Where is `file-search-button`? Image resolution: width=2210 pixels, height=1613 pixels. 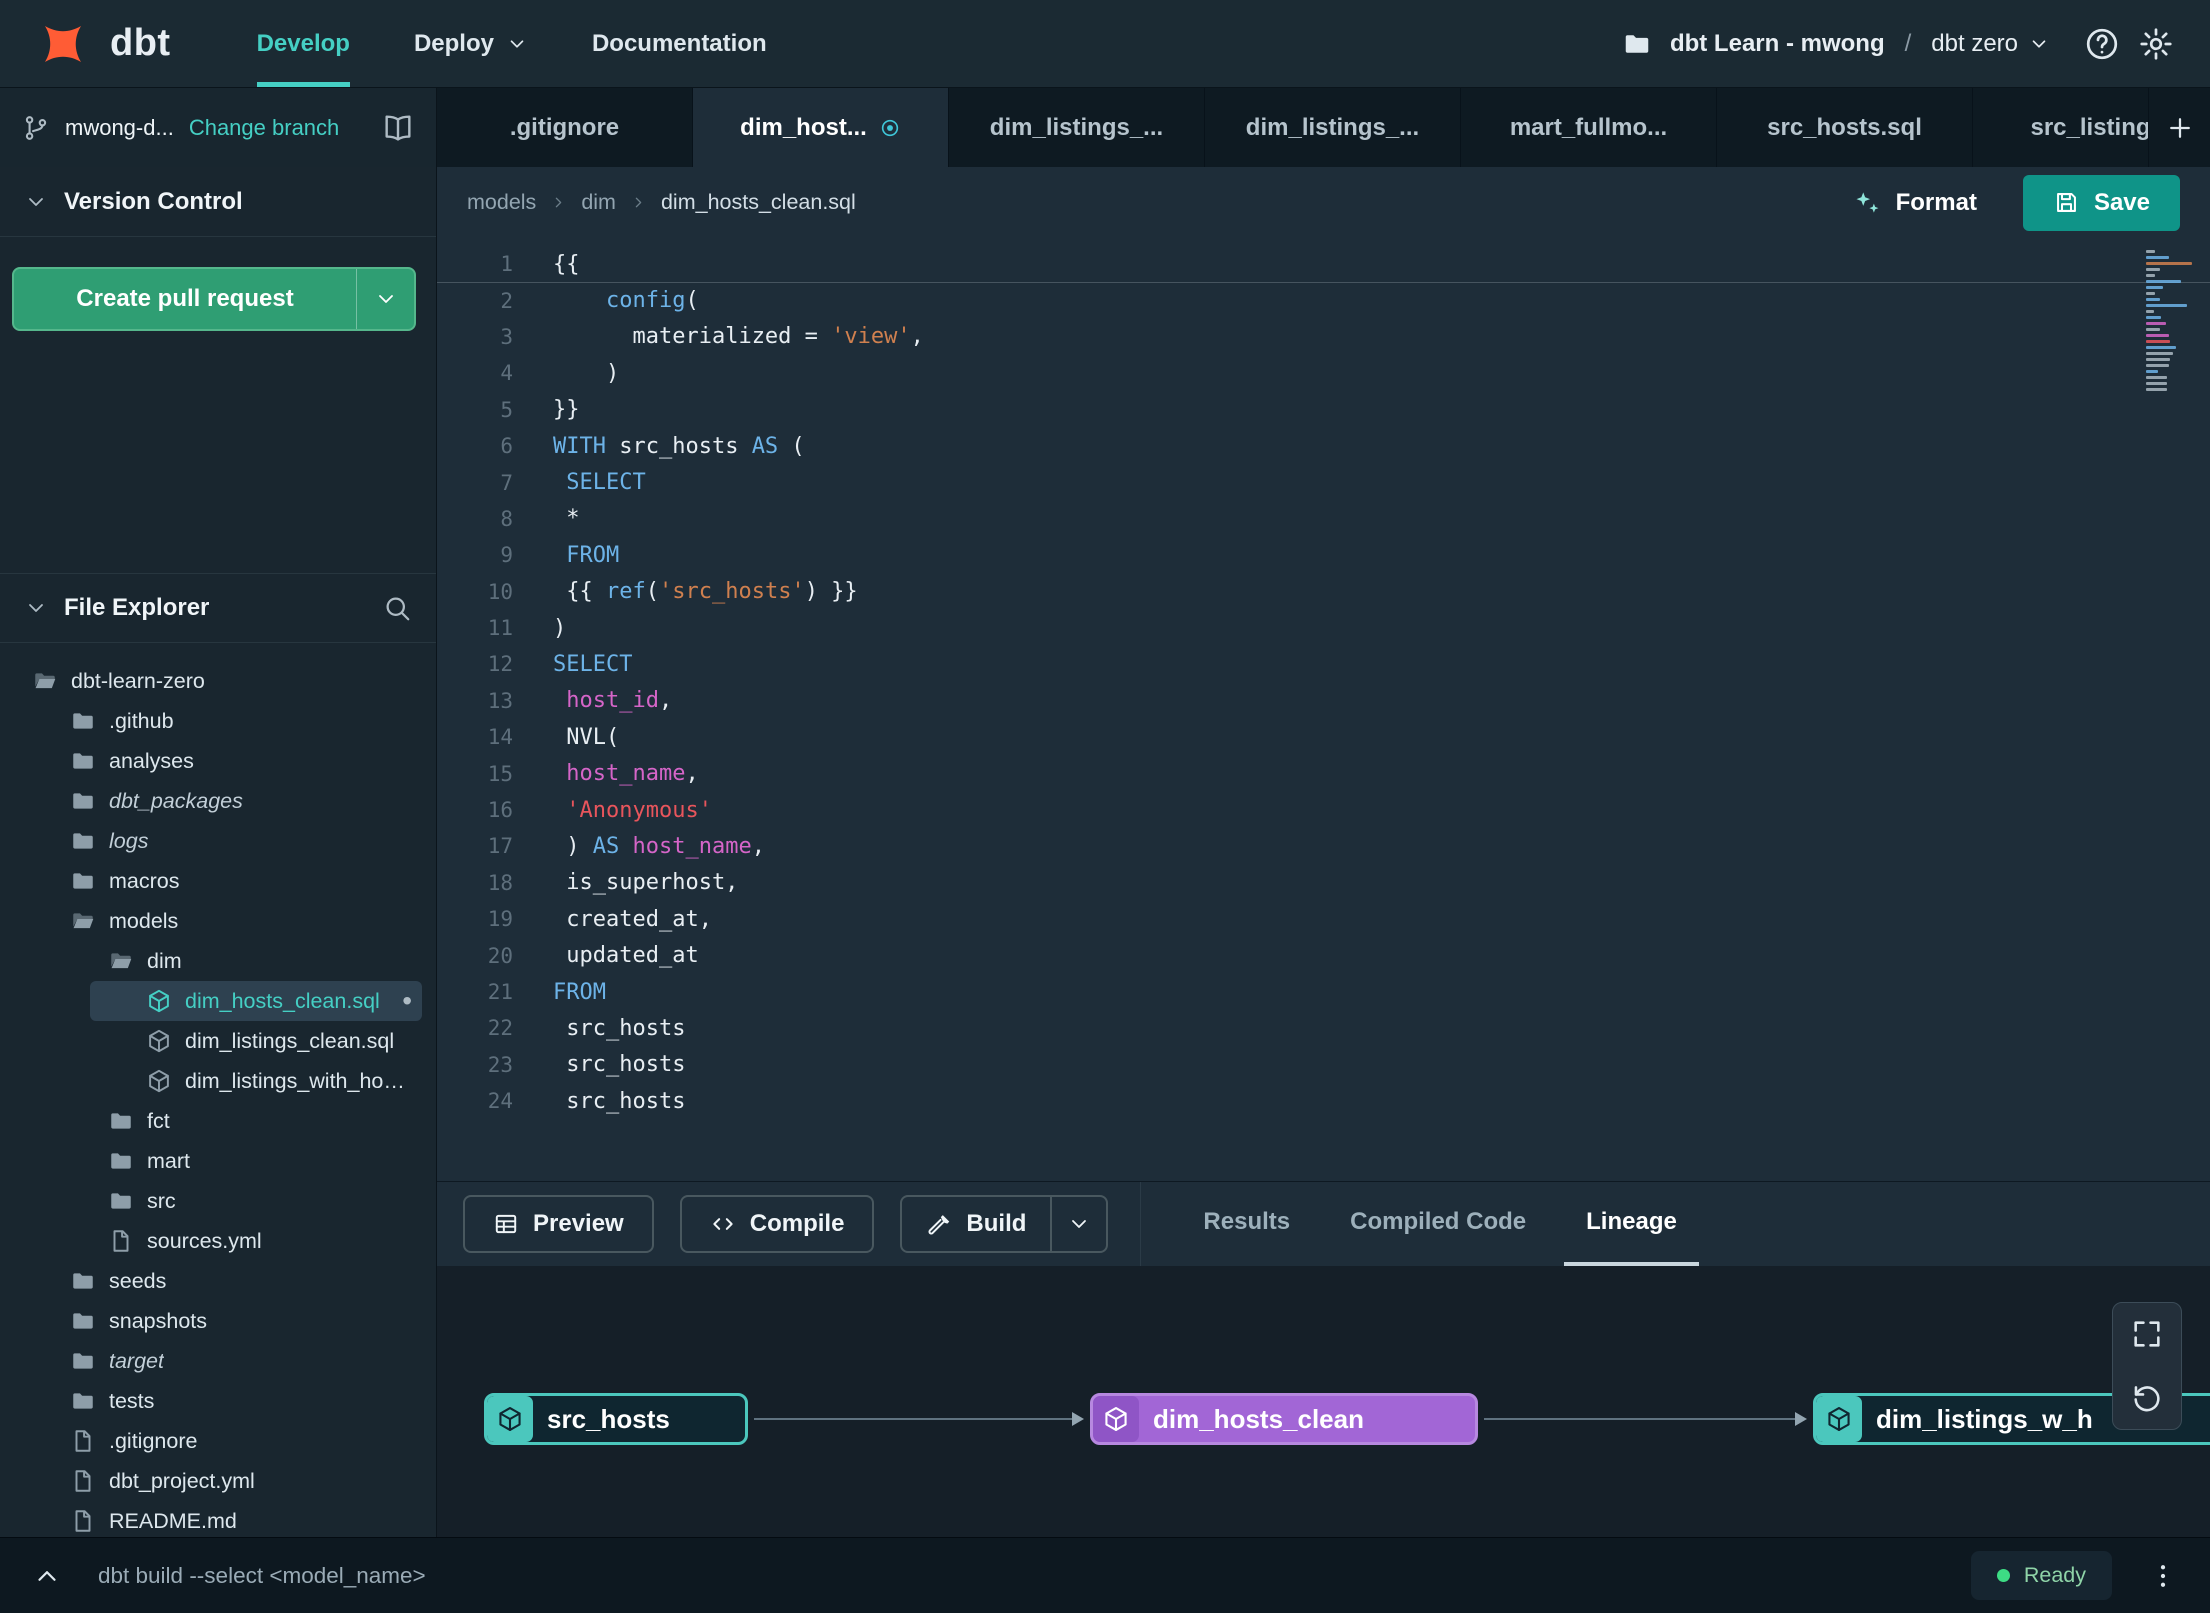
file-search-button is located at coordinates (397, 608).